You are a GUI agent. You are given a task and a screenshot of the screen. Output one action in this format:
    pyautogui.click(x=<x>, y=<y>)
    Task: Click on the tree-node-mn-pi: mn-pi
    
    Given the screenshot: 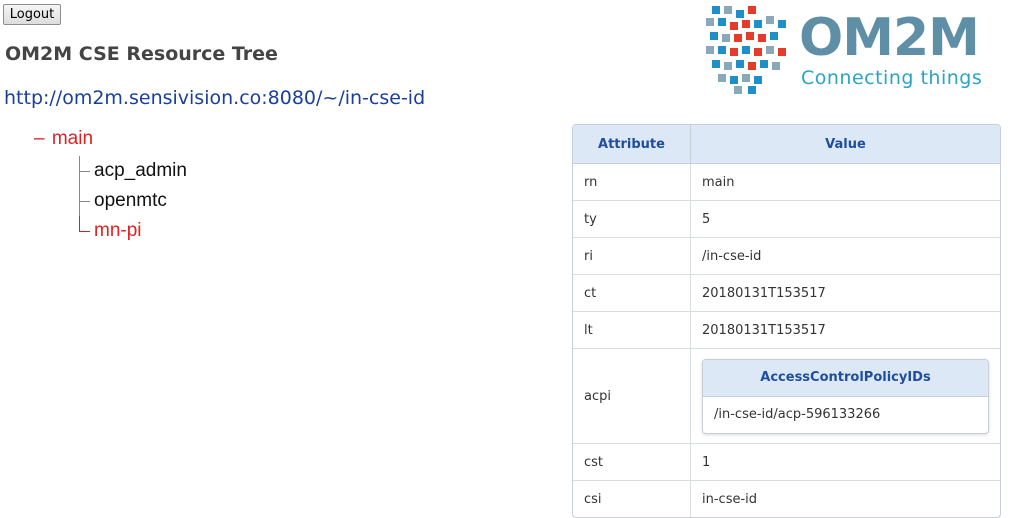 What is the action you would take?
    pyautogui.click(x=133, y=231)
    